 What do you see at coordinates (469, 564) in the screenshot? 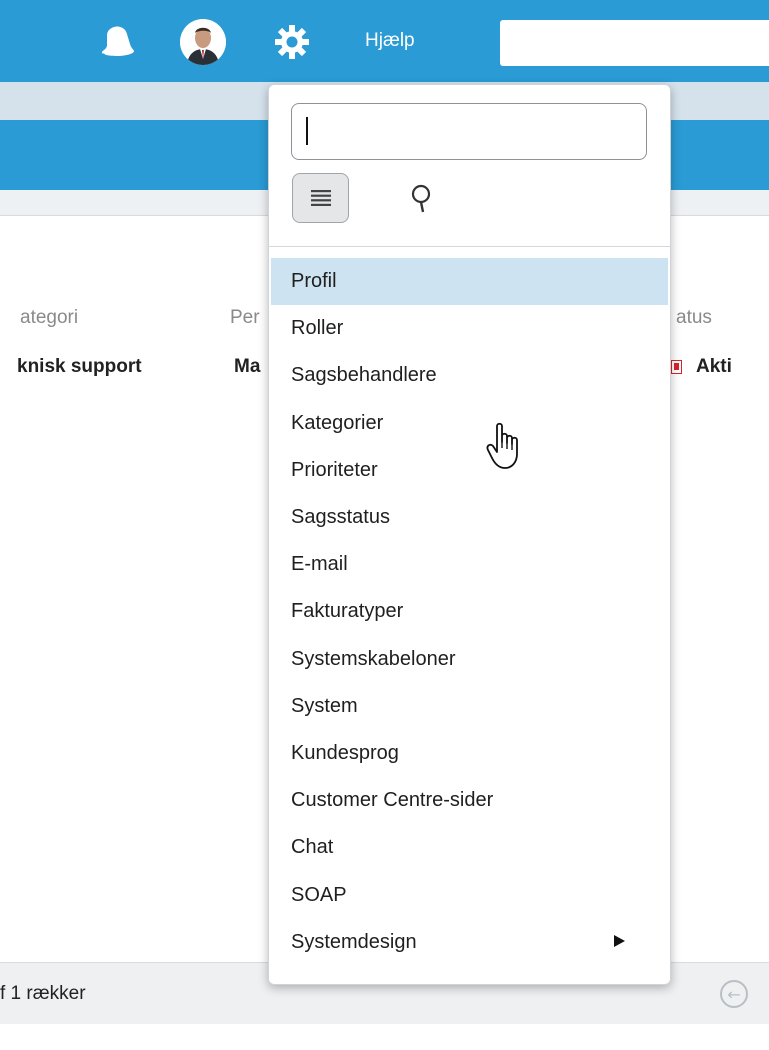
I see `menu-item-email: E-mail` at bounding box center [469, 564].